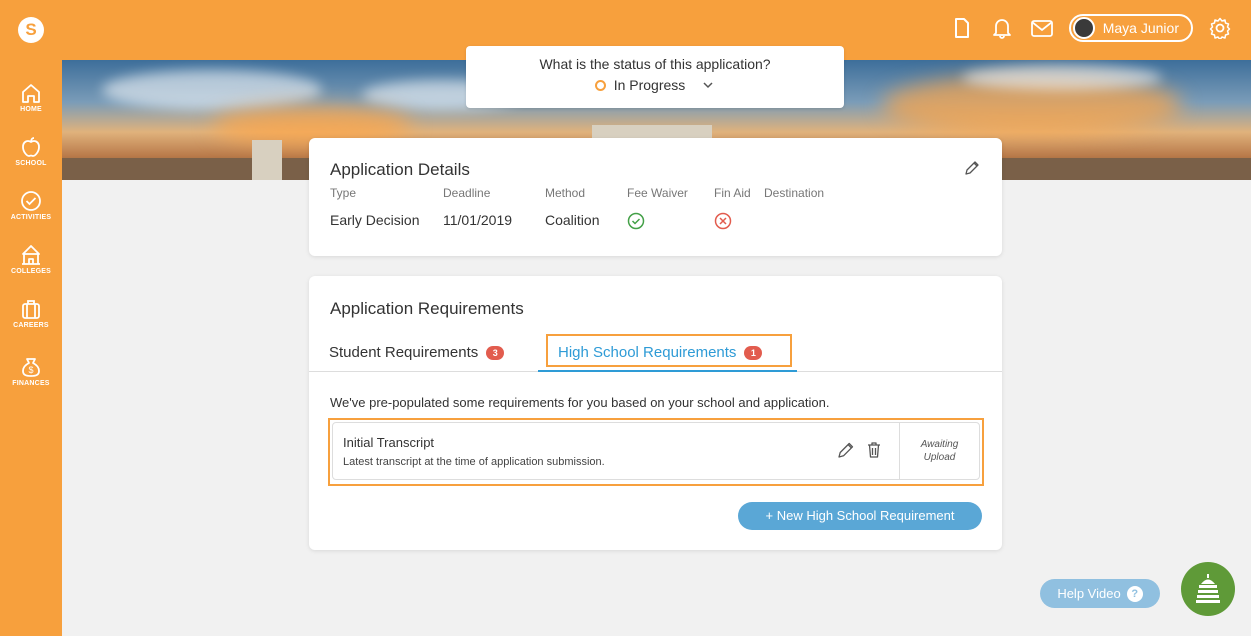  I want to click on fin-aid-column: Fin Aid, so click(732, 209).